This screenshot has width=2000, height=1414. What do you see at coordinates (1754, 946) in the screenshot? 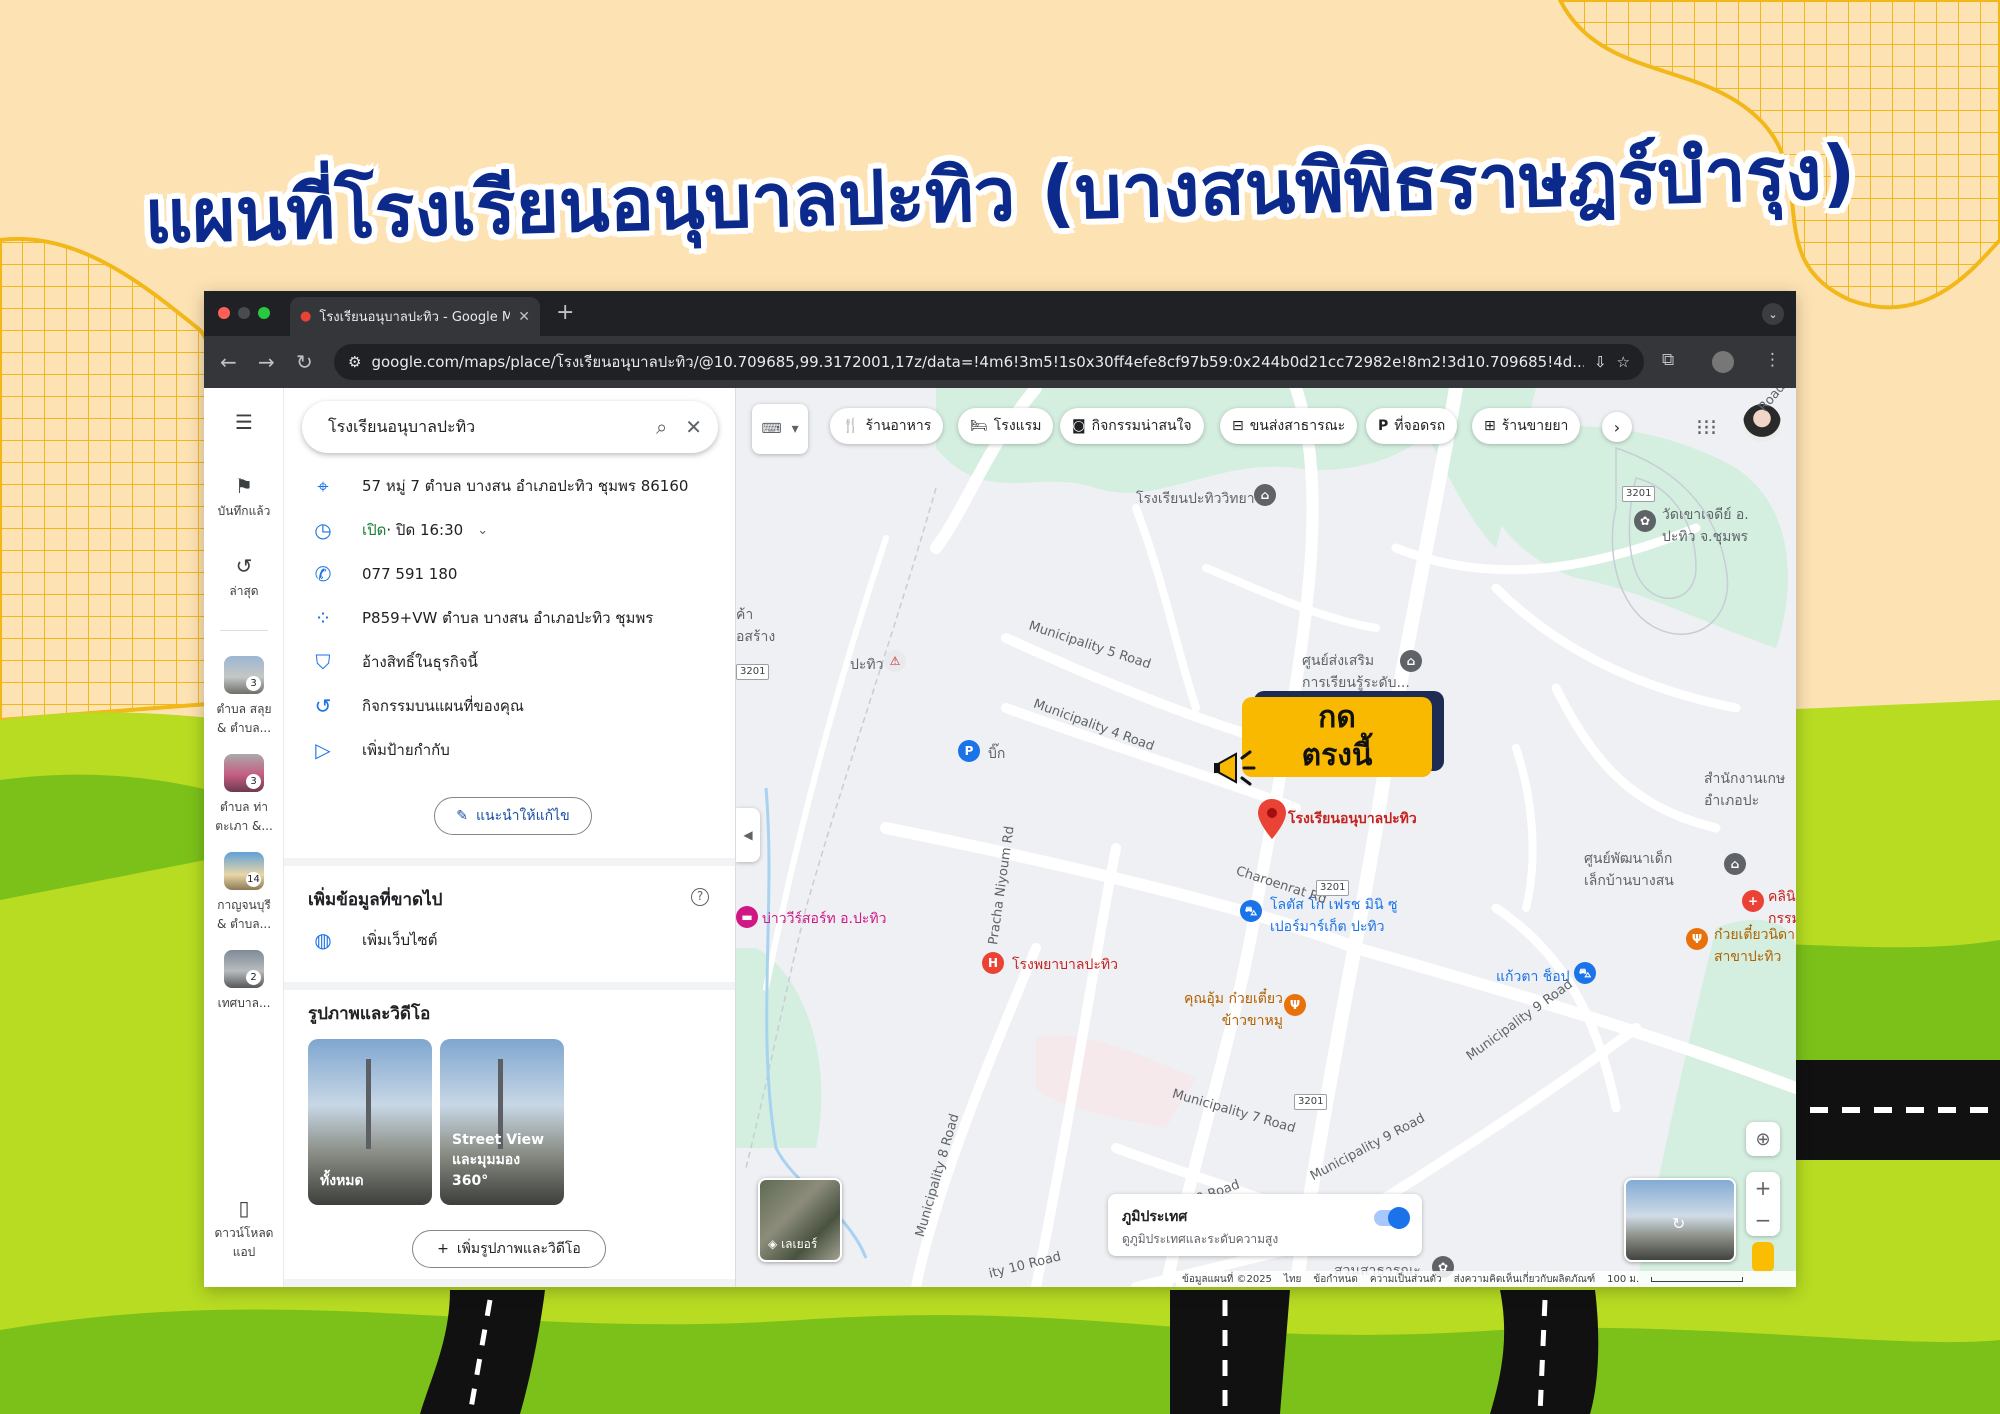
I see `map-label-noodle: ก๋วยเตี๋ยวนิดา สาขาปะทิว` at bounding box center [1754, 946].